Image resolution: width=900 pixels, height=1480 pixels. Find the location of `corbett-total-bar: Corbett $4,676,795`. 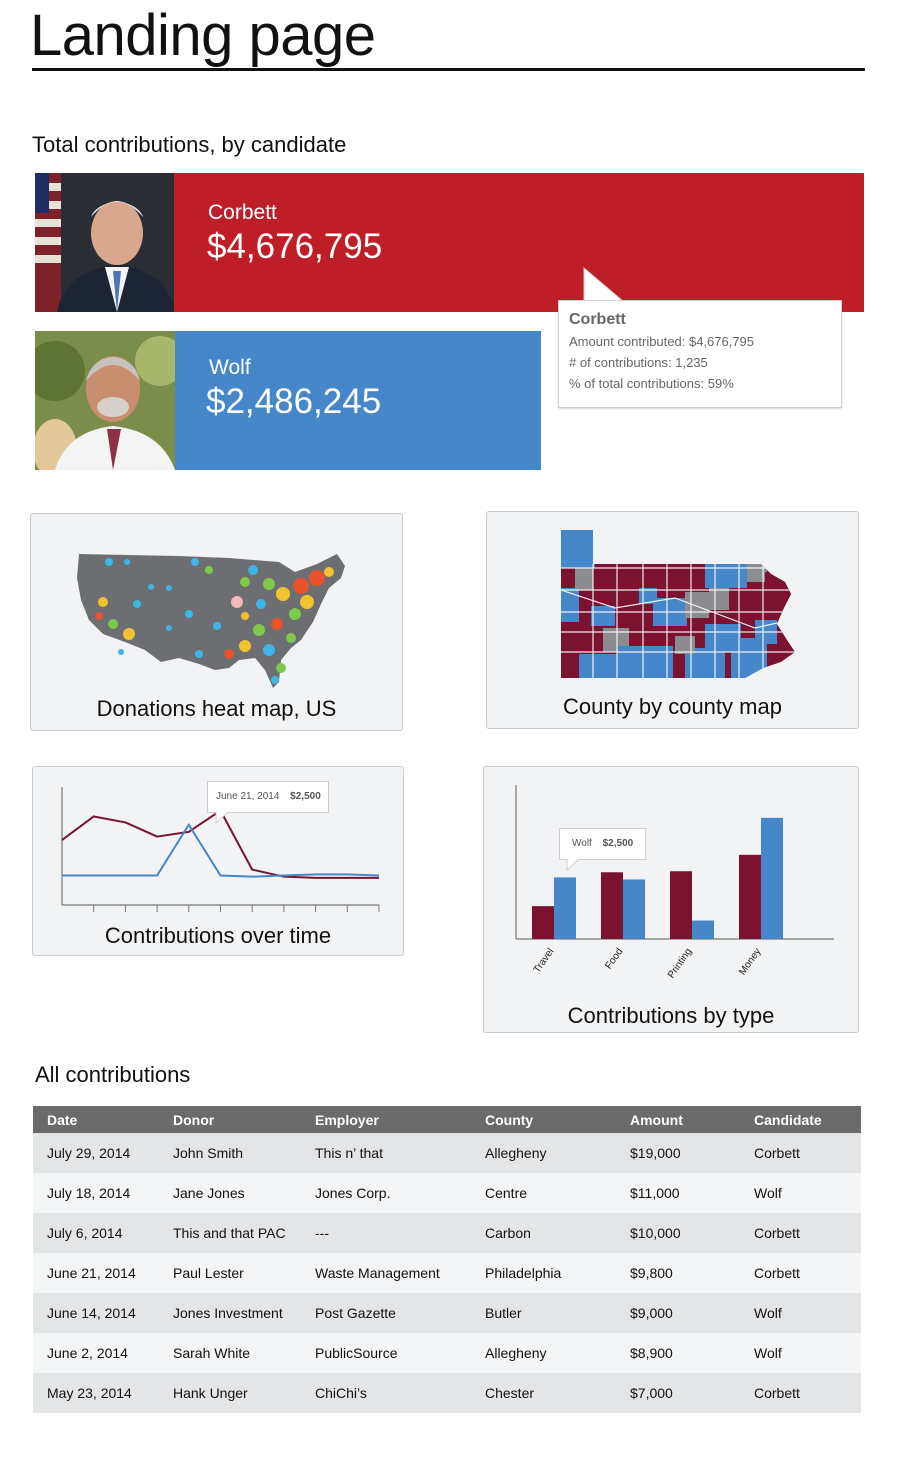

corbett-total-bar: Corbett $4,676,795 is located at coordinates (449, 242).